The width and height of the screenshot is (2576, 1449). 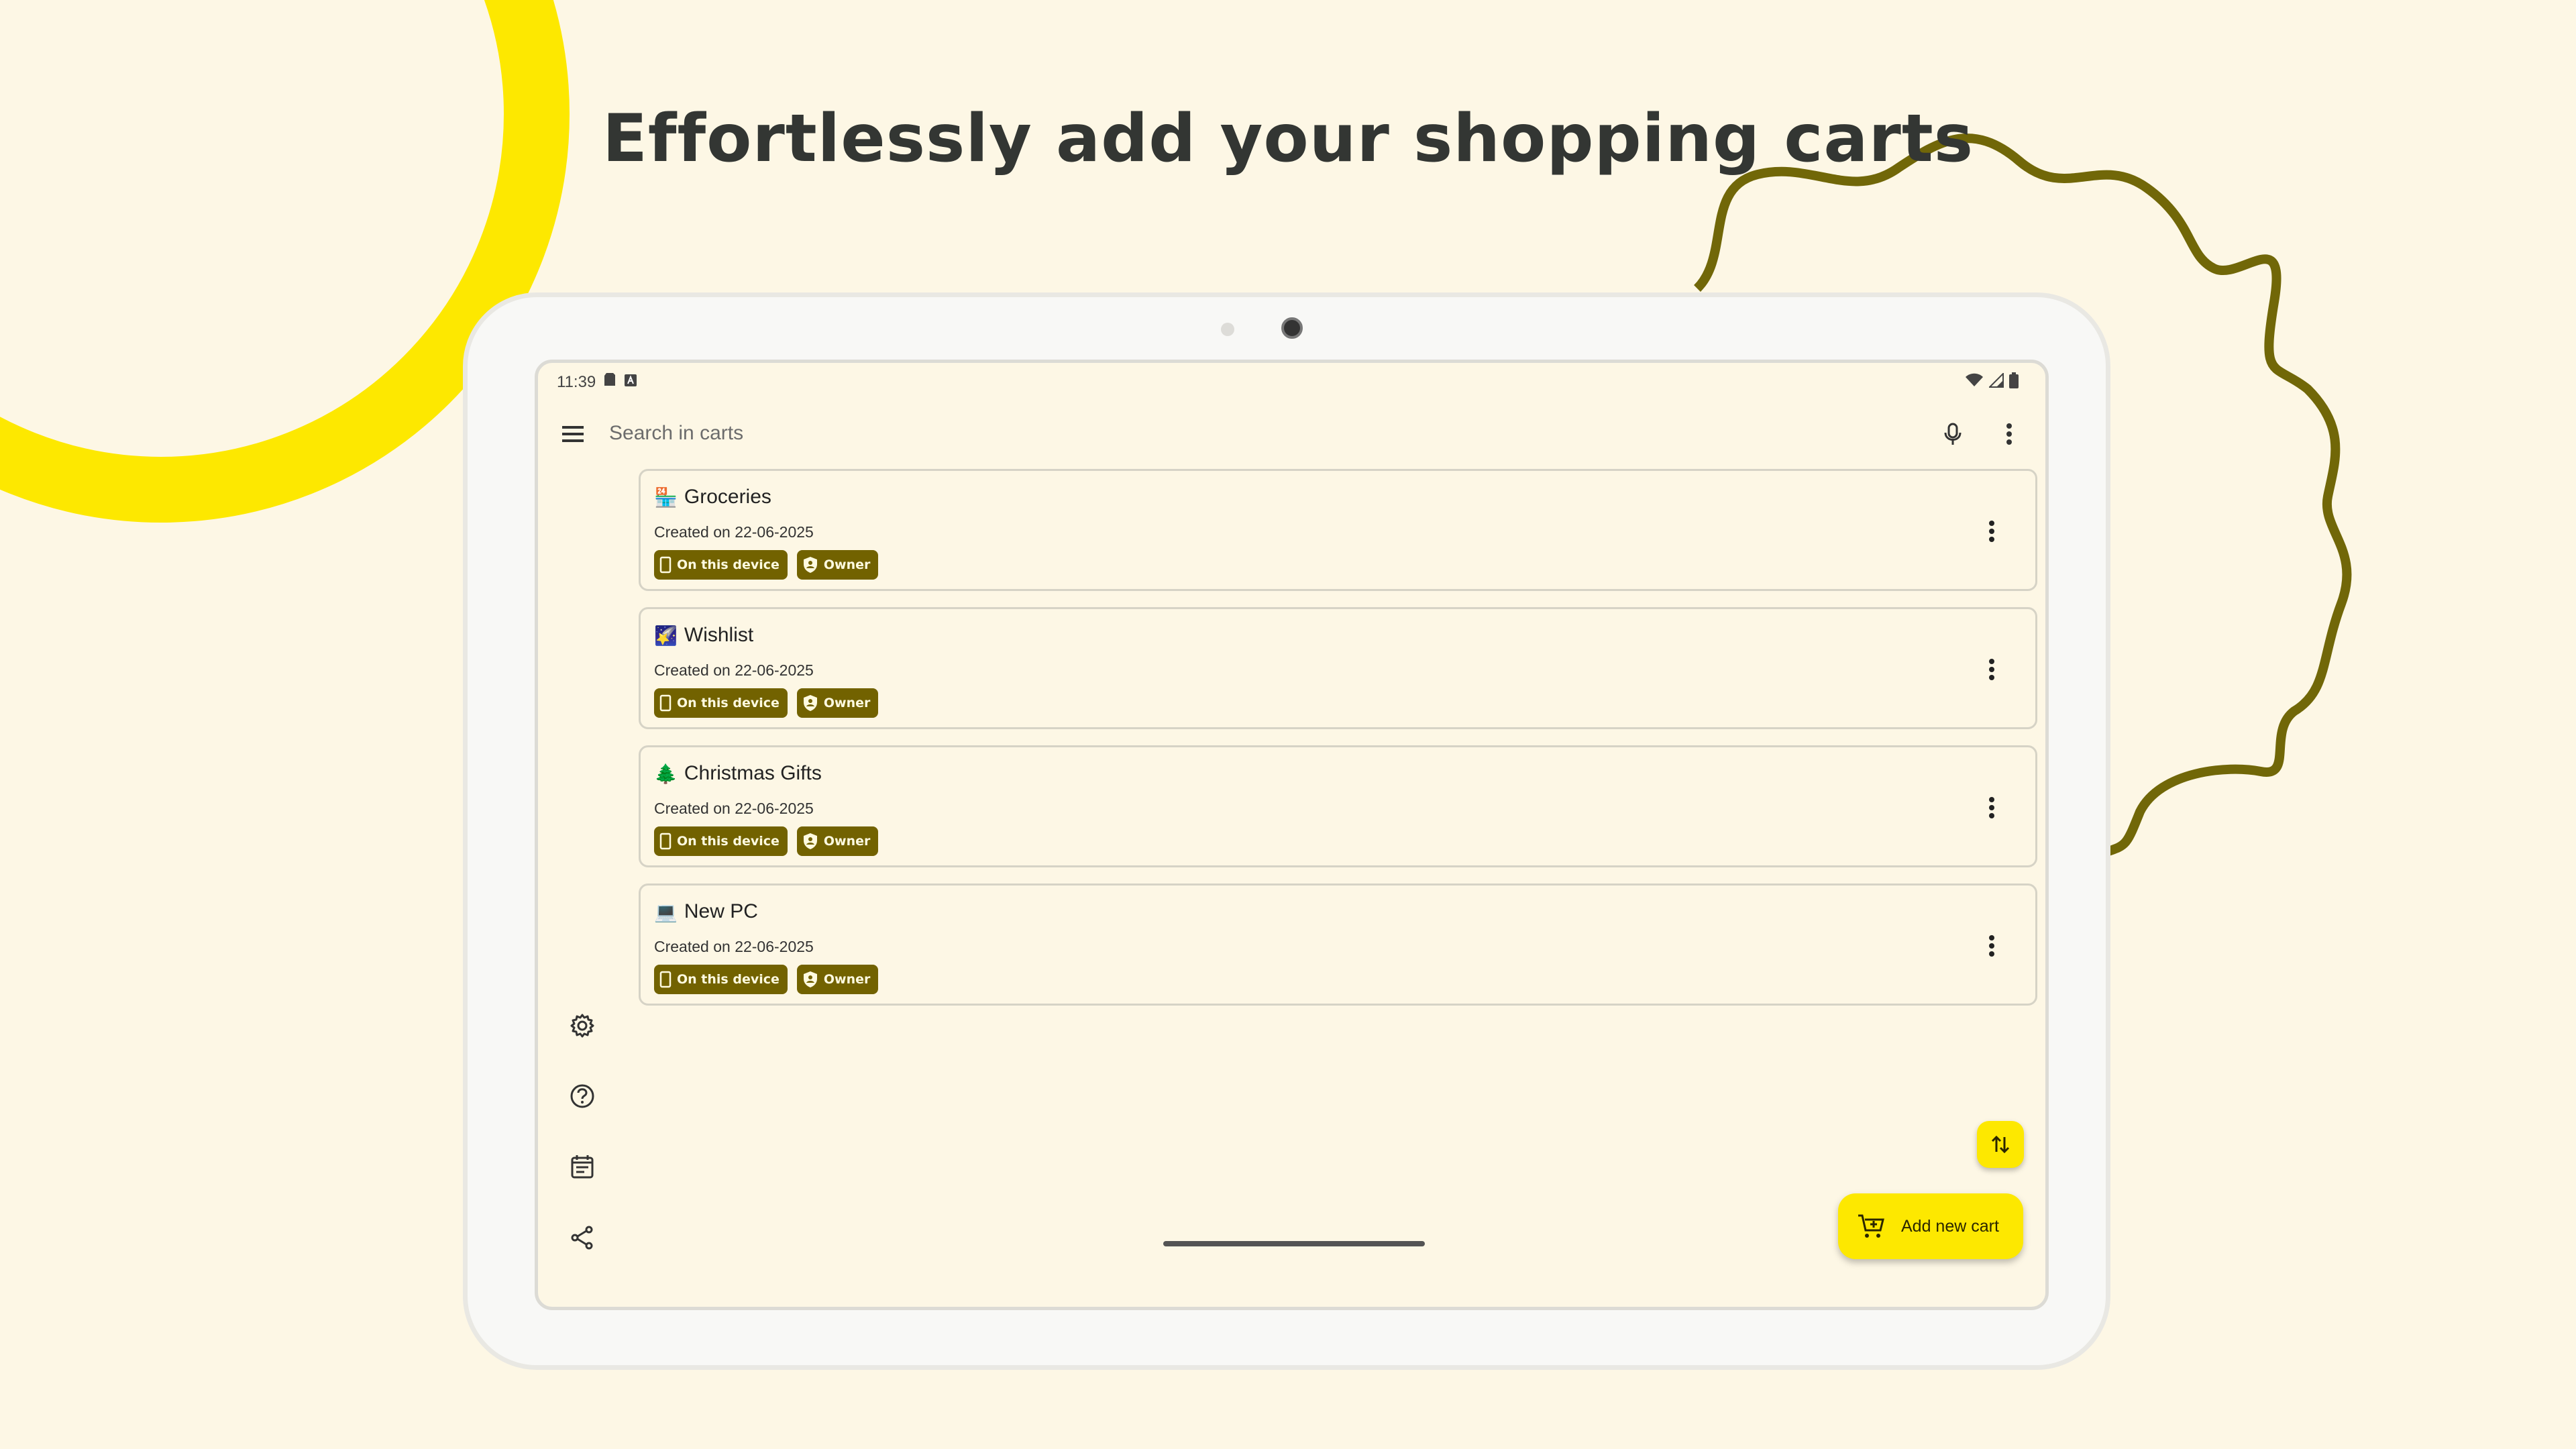 I want to click on status-bar-right, so click(x=1992, y=382).